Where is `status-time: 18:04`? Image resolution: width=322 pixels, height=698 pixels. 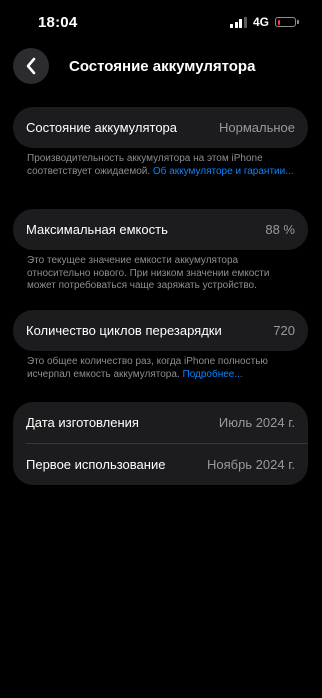
status-time: 18:04 is located at coordinates (58, 22).